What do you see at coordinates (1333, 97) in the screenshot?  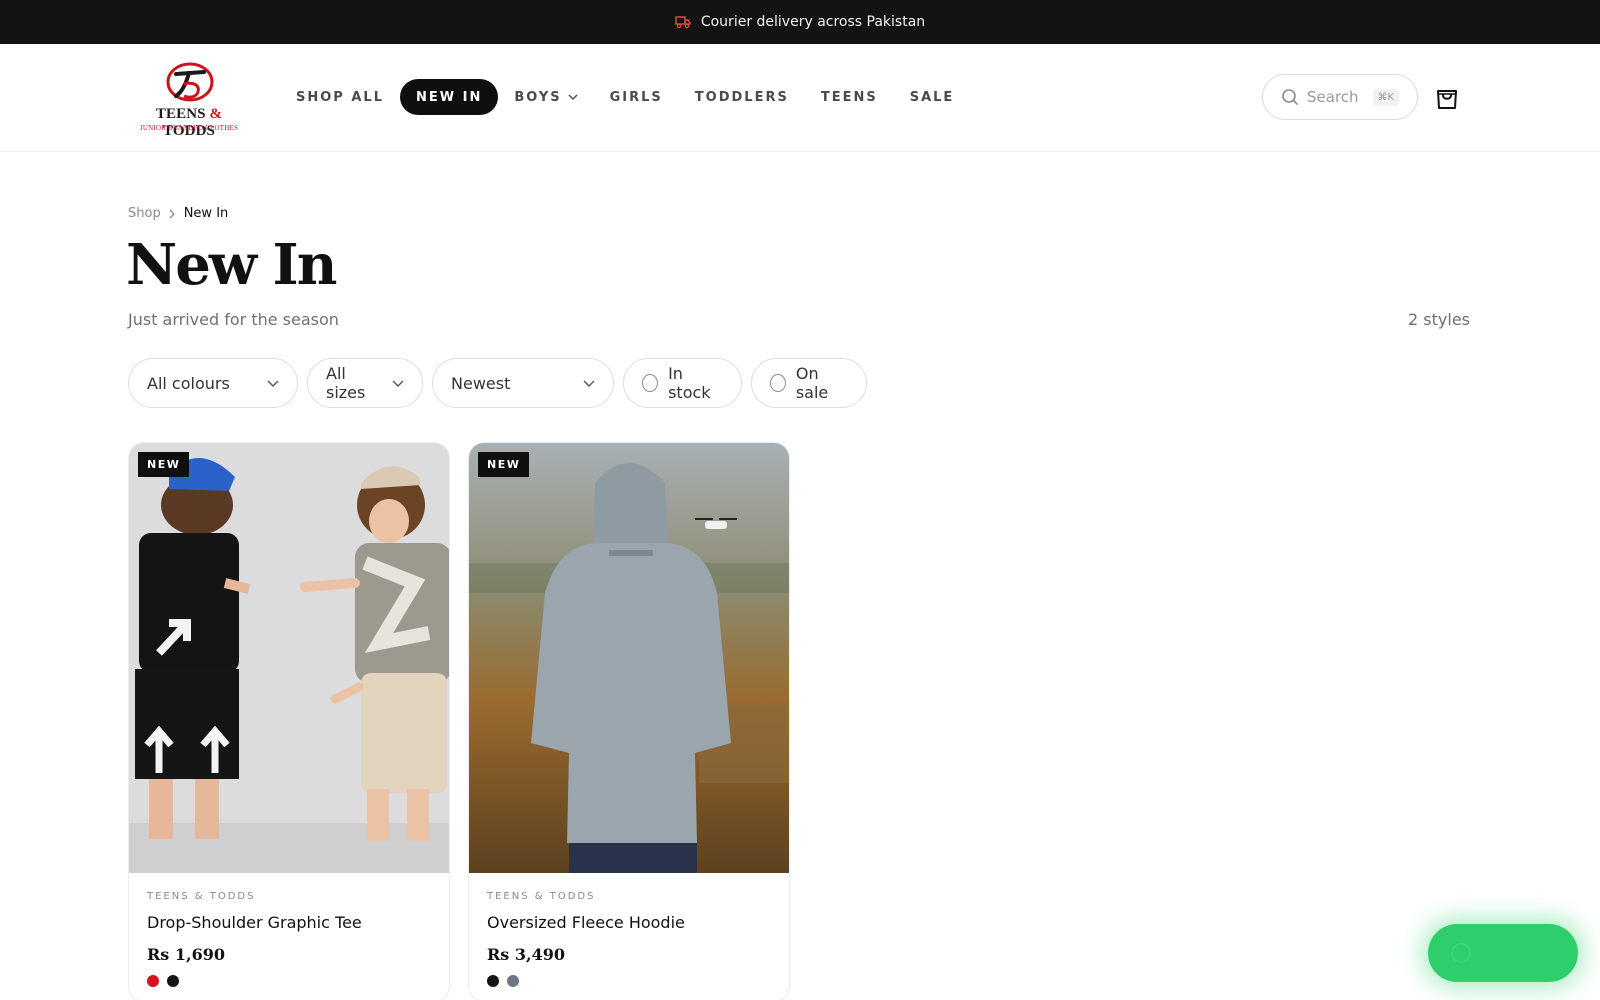 I see `search-placeholder: Search` at bounding box center [1333, 97].